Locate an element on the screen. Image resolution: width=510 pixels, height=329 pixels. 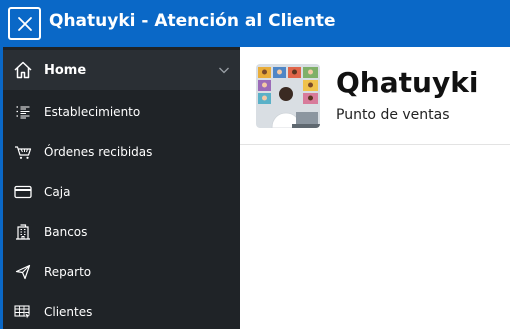
close-icon is located at coordinates (24, 23).